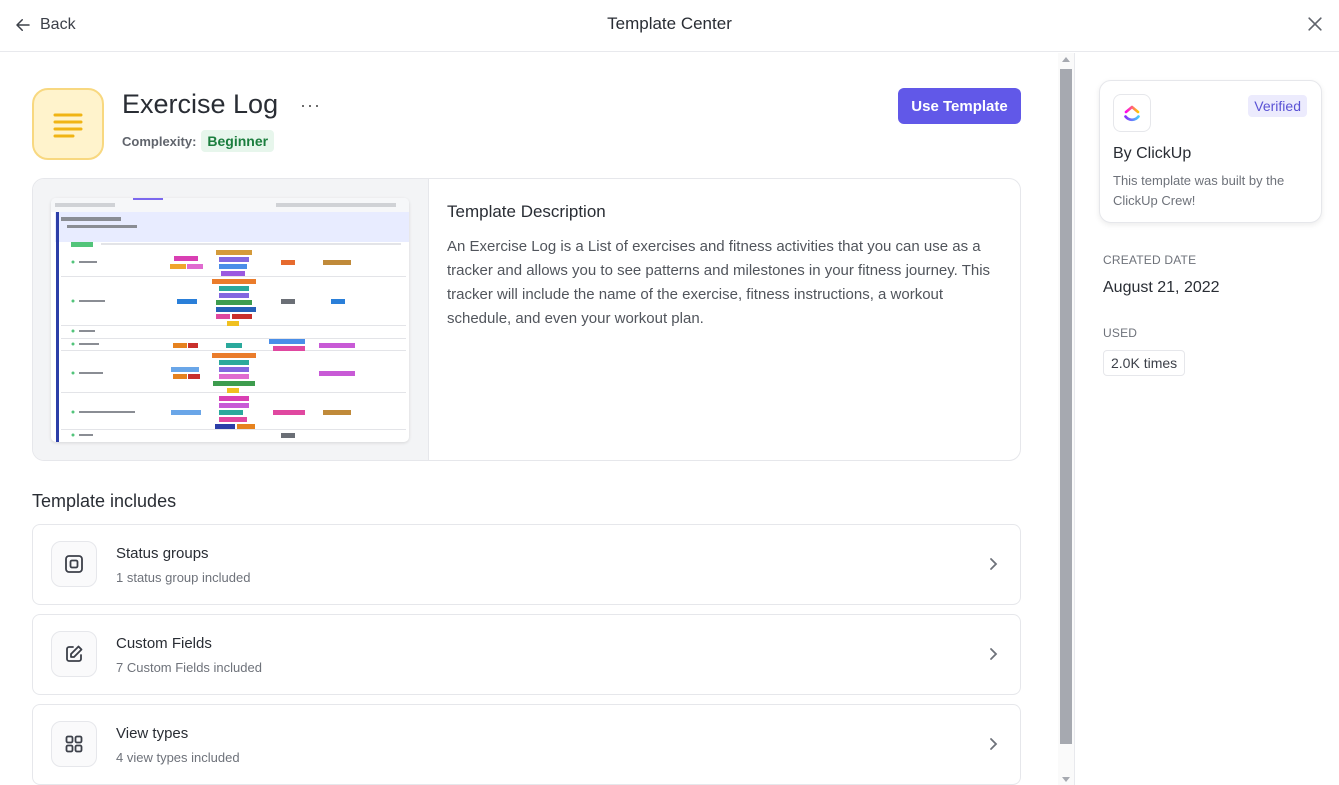  I want to click on verified-badge: Verified, so click(1277, 106).